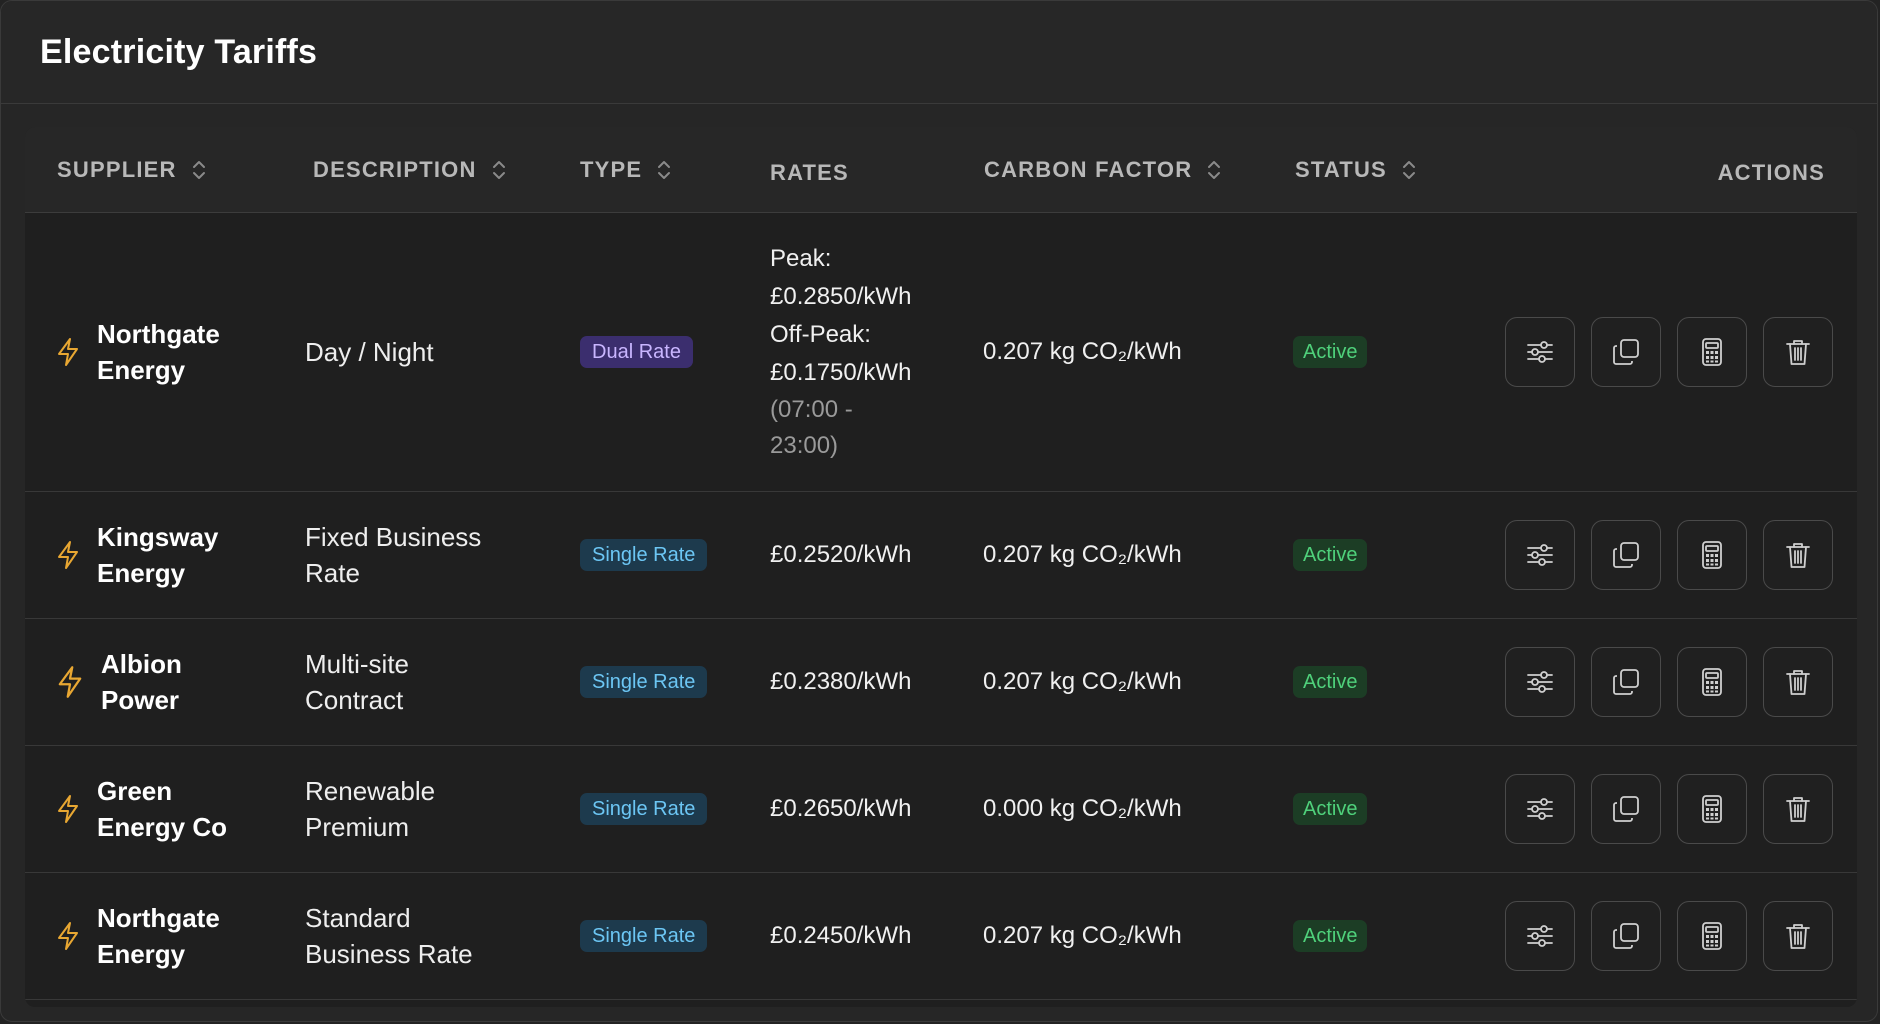 This screenshot has width=1880, height=1024. What do you see at coordinates (117, 169) in the screenshot?
I see `column-label: SUPPLIER` at bounding box center [117, 169].